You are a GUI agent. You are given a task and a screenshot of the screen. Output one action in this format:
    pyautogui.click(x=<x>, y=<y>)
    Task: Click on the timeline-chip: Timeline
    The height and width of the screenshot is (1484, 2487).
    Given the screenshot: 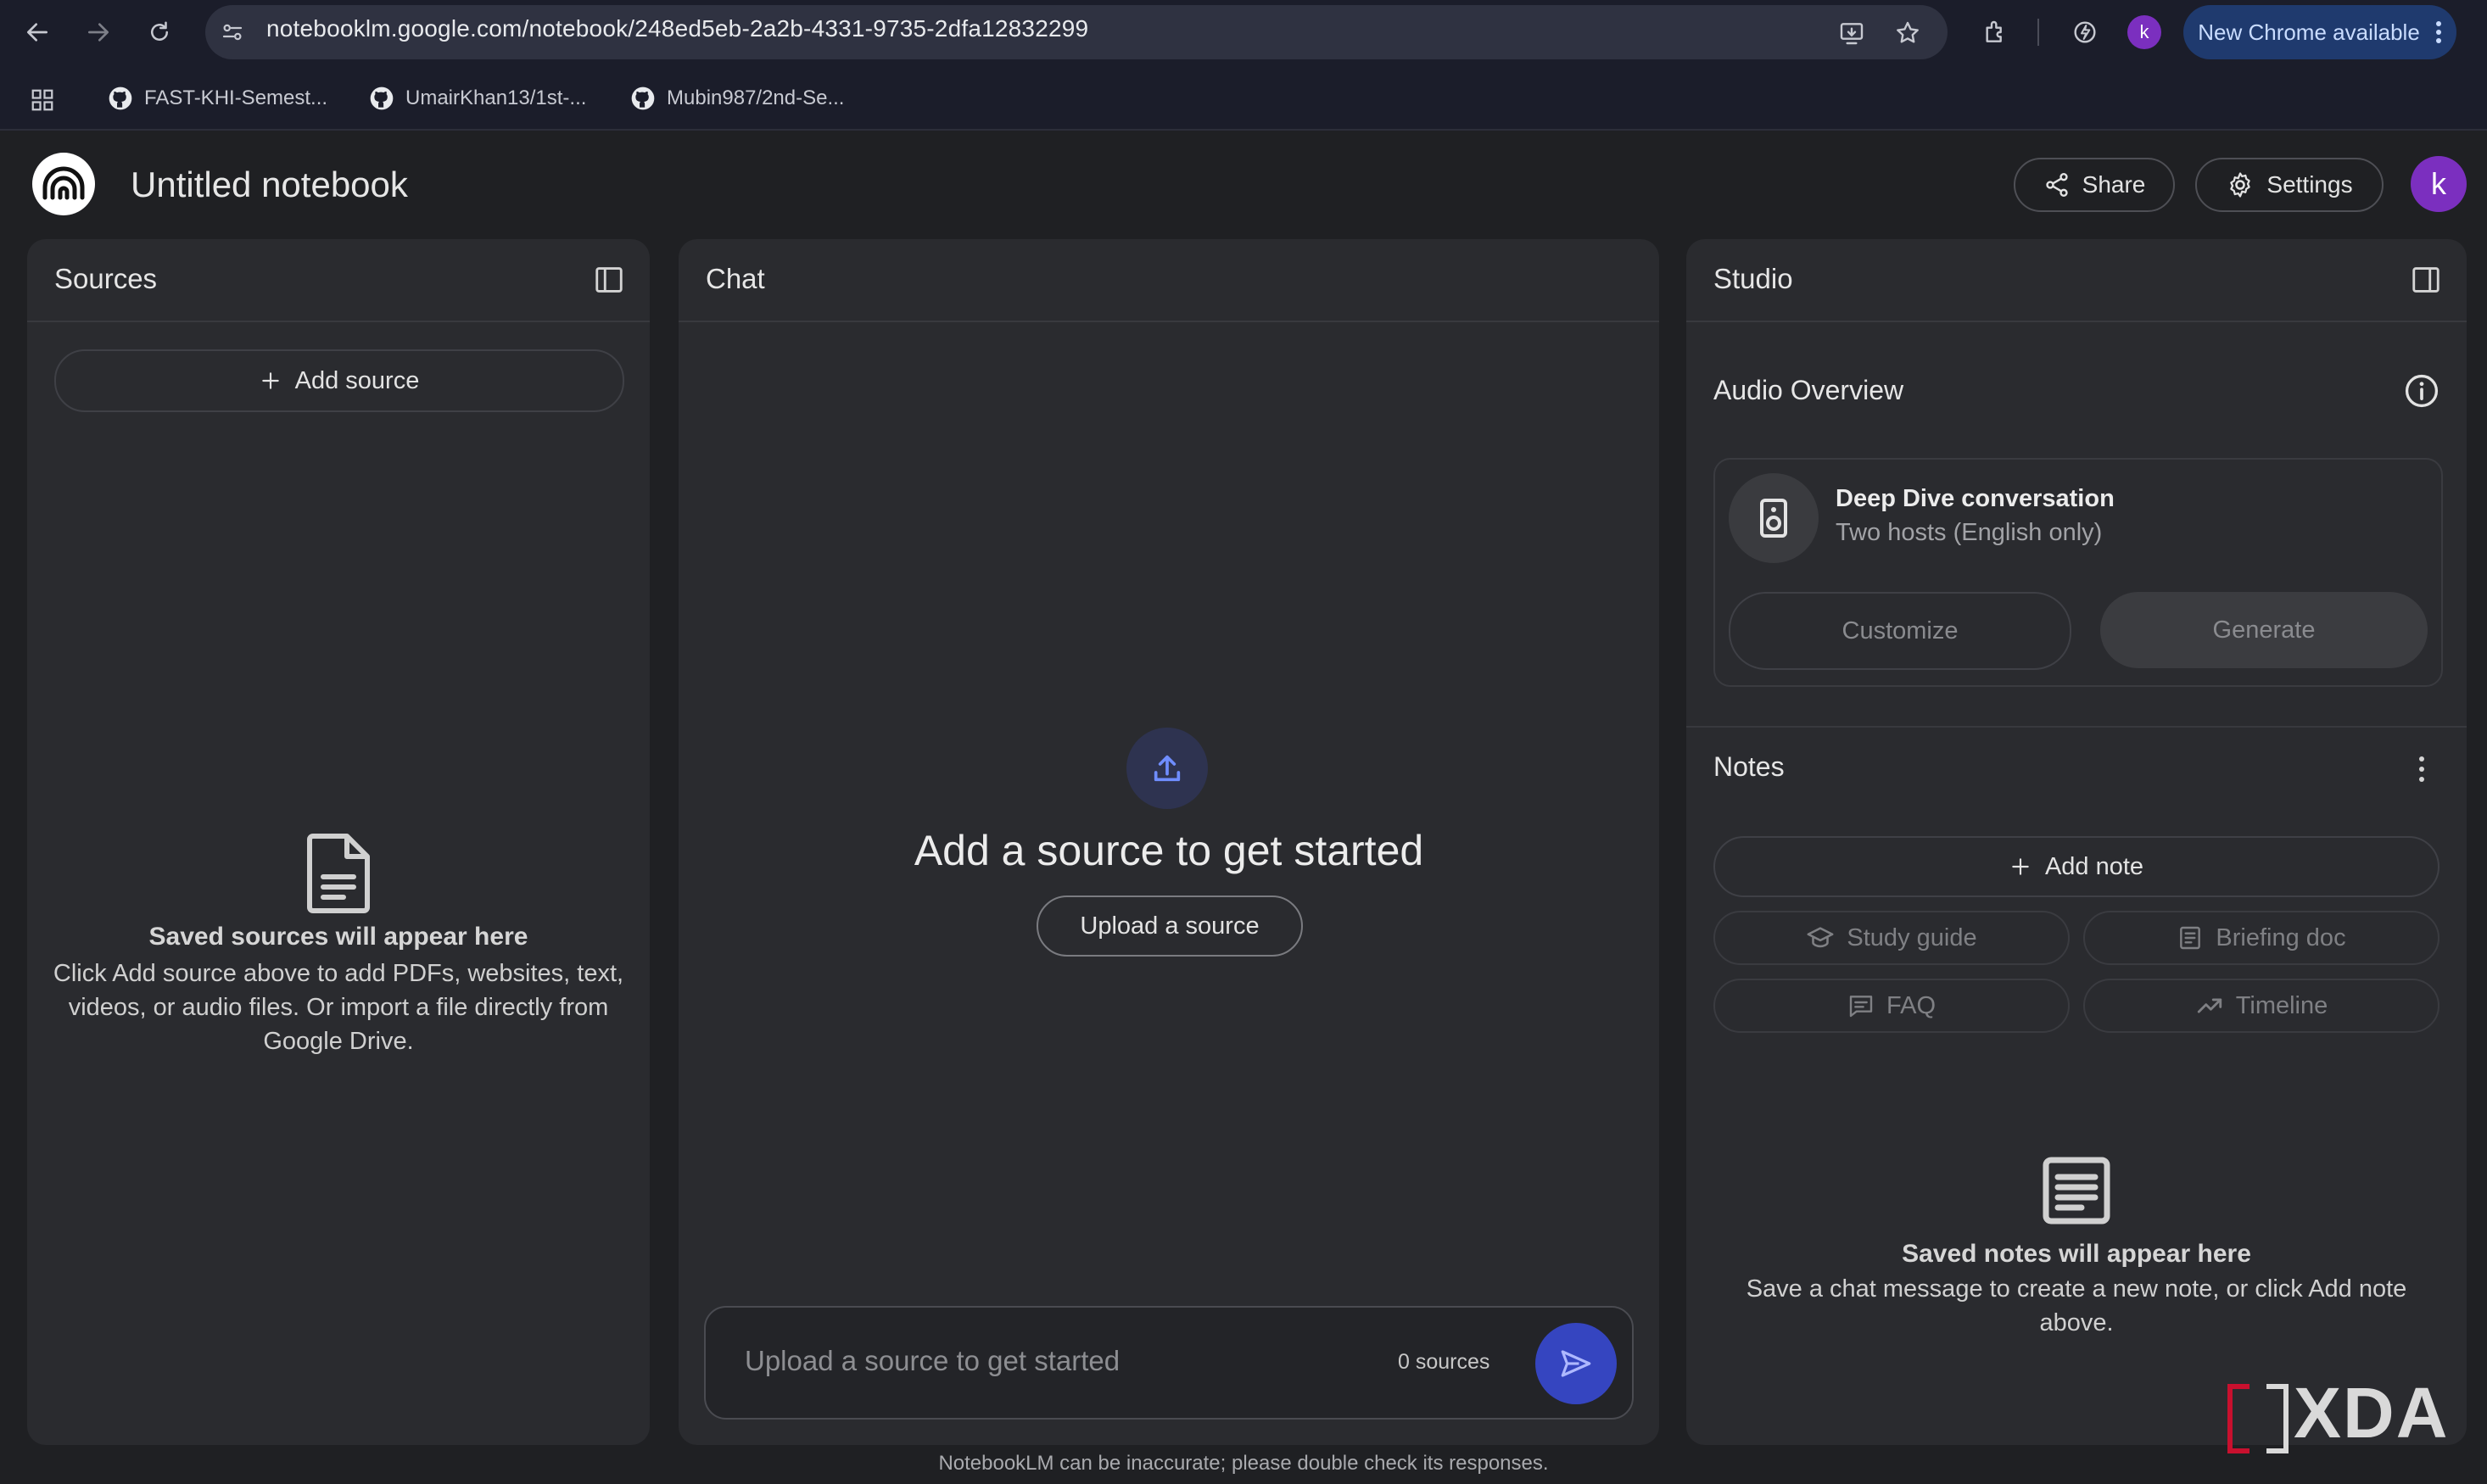 What is the action you would take?
    pyautogui.click(x=2261, y=1006)
    